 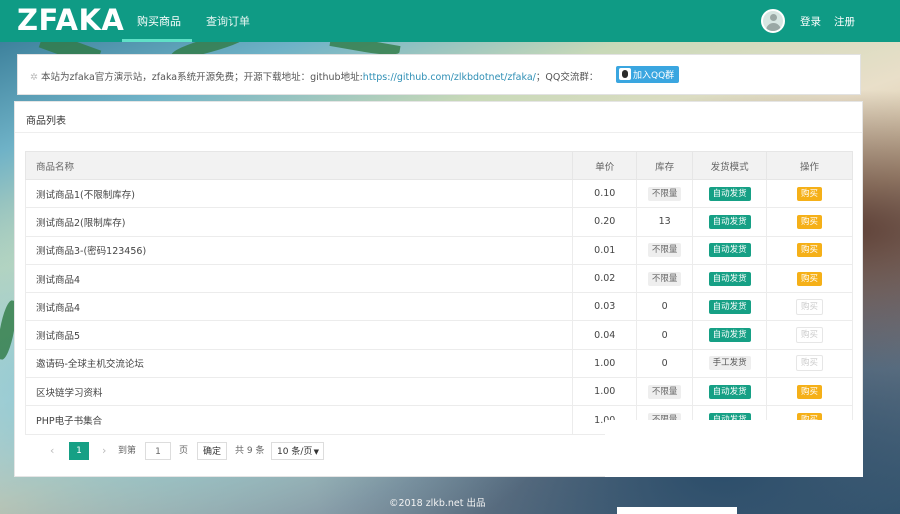 What do you see at coordinates (157, 40) in the screenshot?
I see `active-tab-indicator` at bounding box center [157, 40].